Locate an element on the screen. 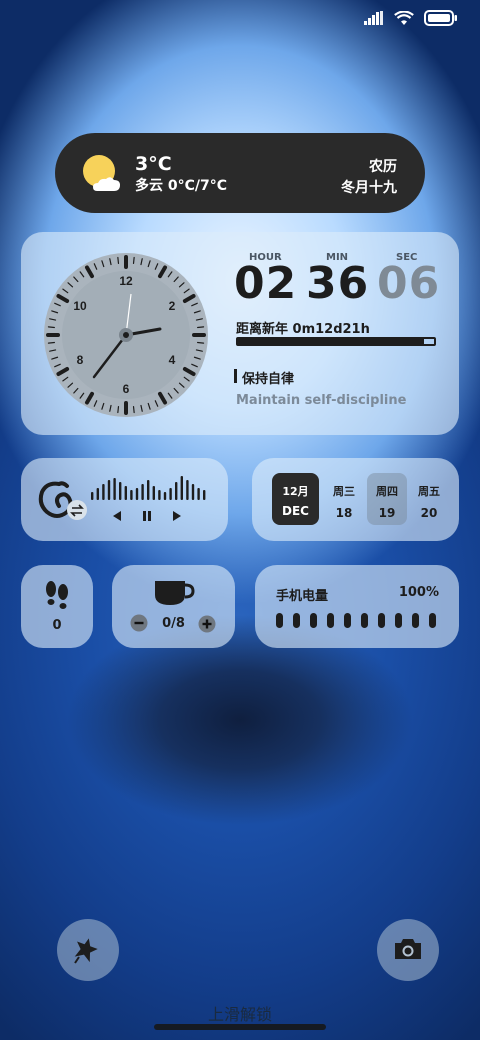 Image resolution: width=480 pixels, height=1040 pixels. weekday-label: 周四 is located at coordinates (387, 491).